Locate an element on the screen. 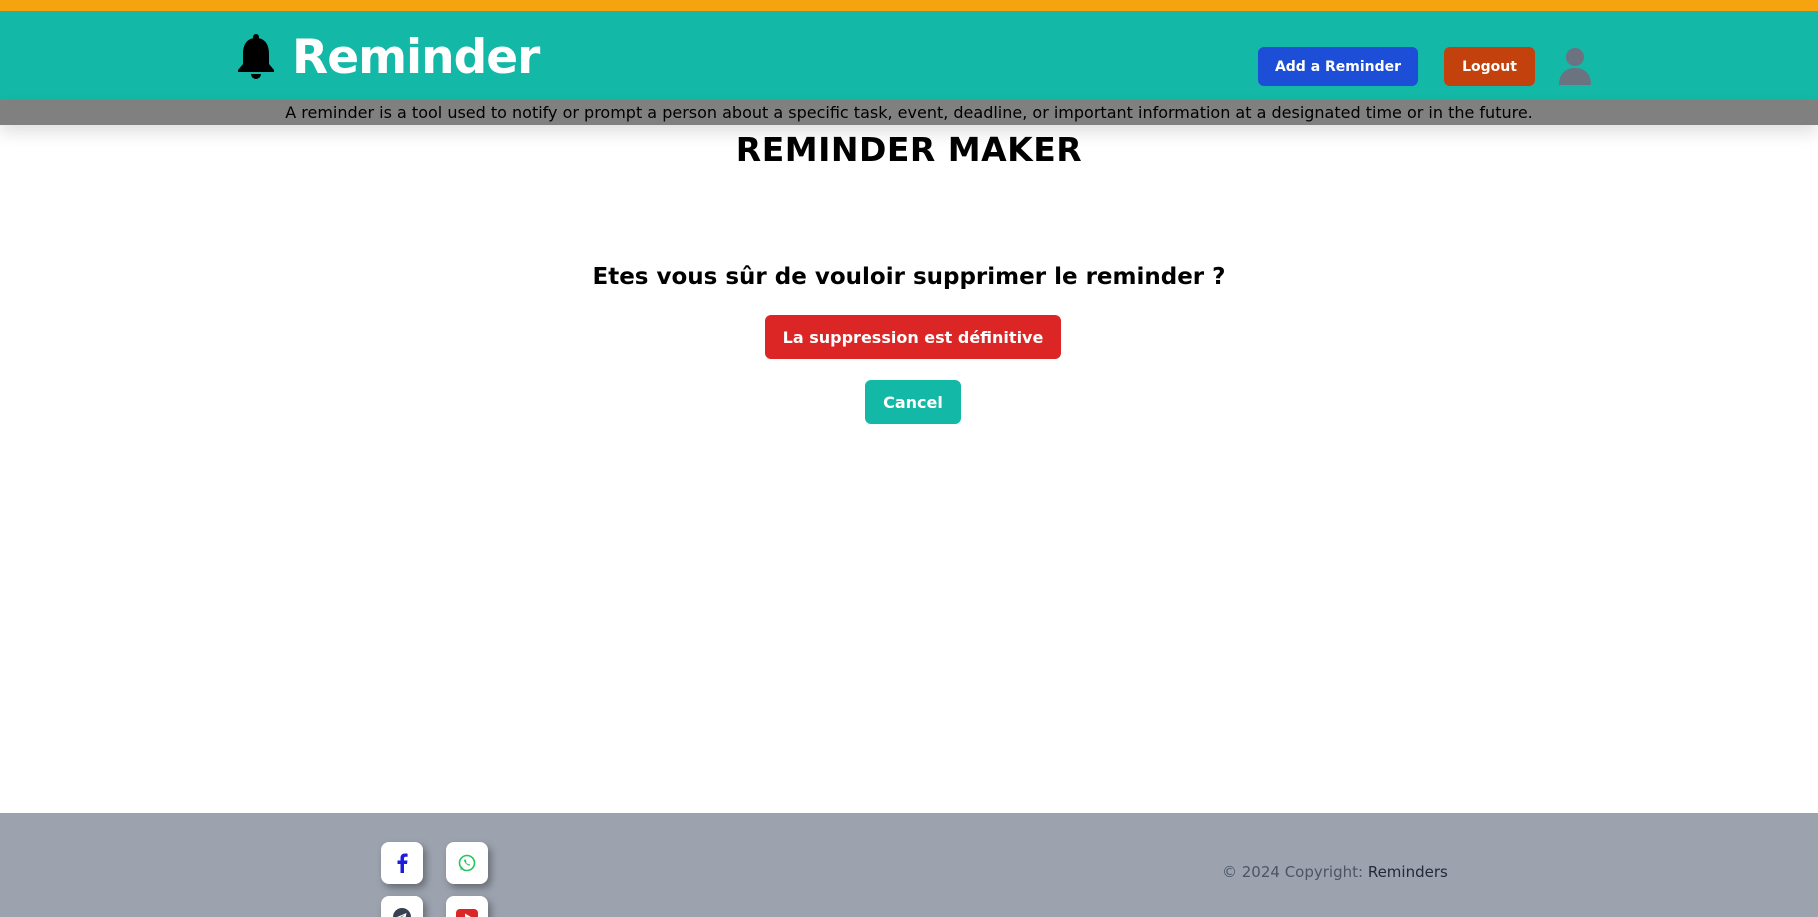  facebook-icon is located at coordinates (402, 863).